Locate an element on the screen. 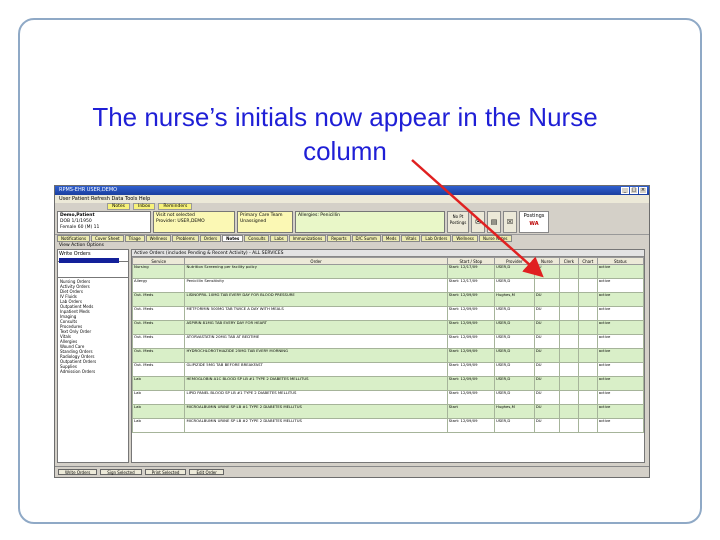  print-selected-button: Print Selected is located at coordinates (165, 472).